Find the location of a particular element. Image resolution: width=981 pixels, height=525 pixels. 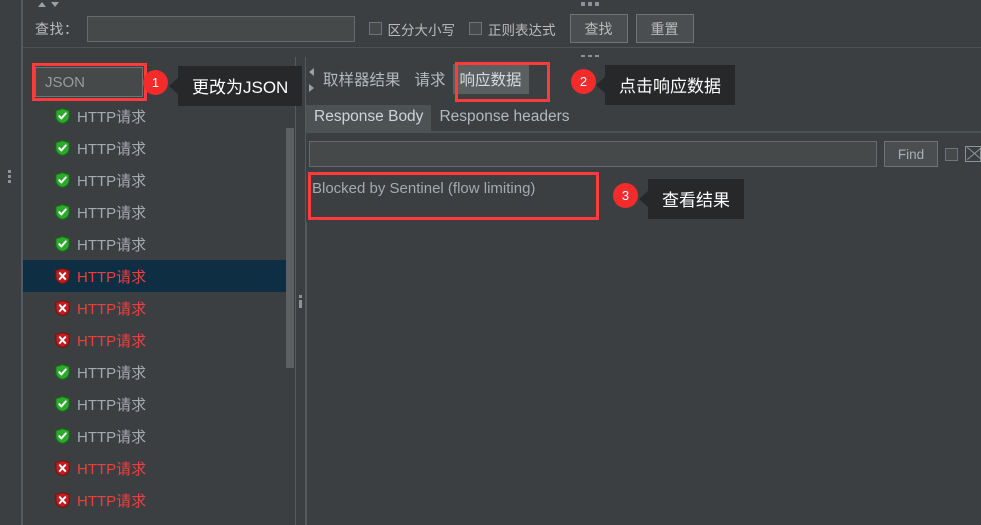

top-splitter-handle is located at coordinates (590, 4).